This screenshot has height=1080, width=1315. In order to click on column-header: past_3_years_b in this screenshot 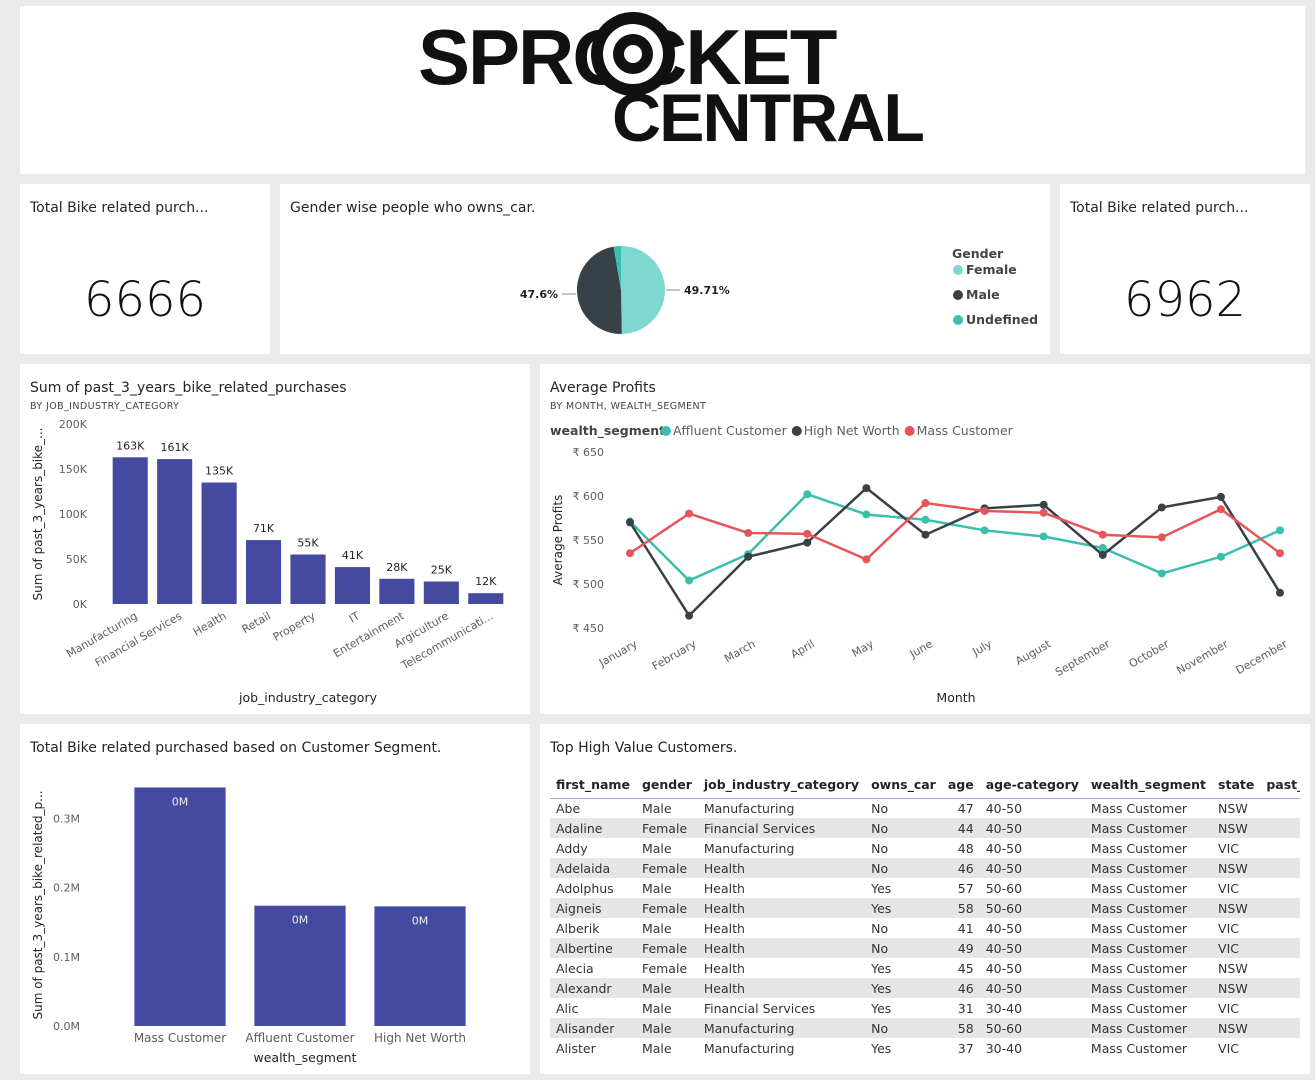, I will do `click(1280, 785)`.